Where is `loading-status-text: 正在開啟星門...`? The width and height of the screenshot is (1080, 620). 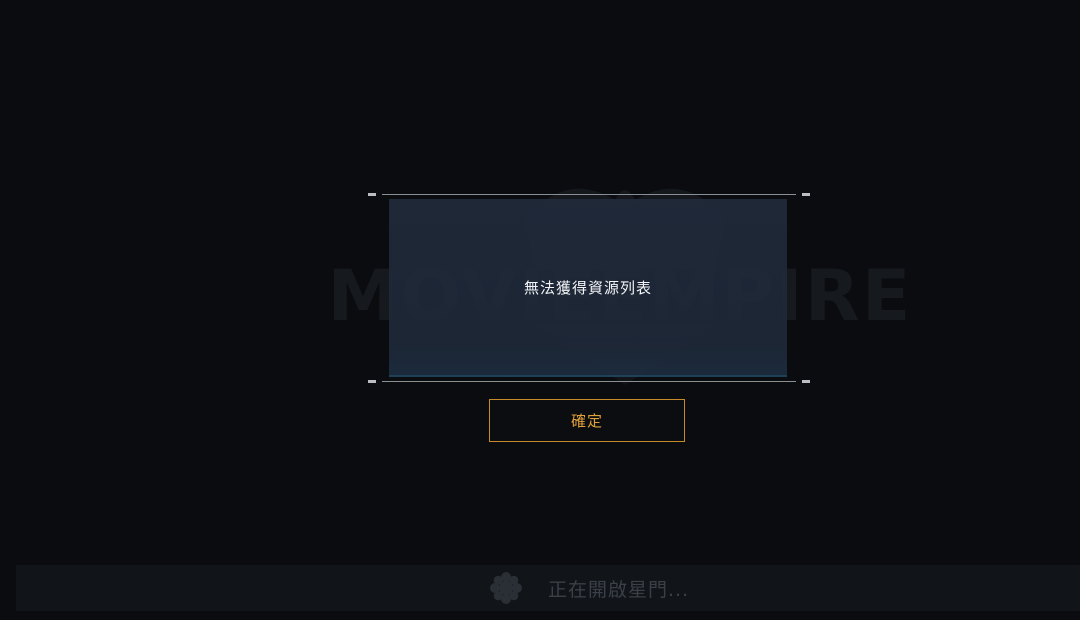
loading-status-text: 正在開啟星門... is located at coordinates (619, 590).